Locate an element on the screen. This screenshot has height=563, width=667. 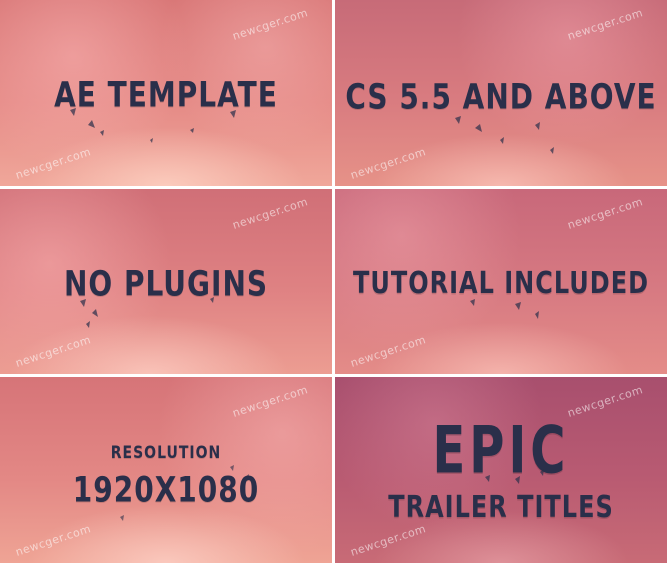
headline: TUTORIAL INCLUDED is located at coordinates (501, 283).